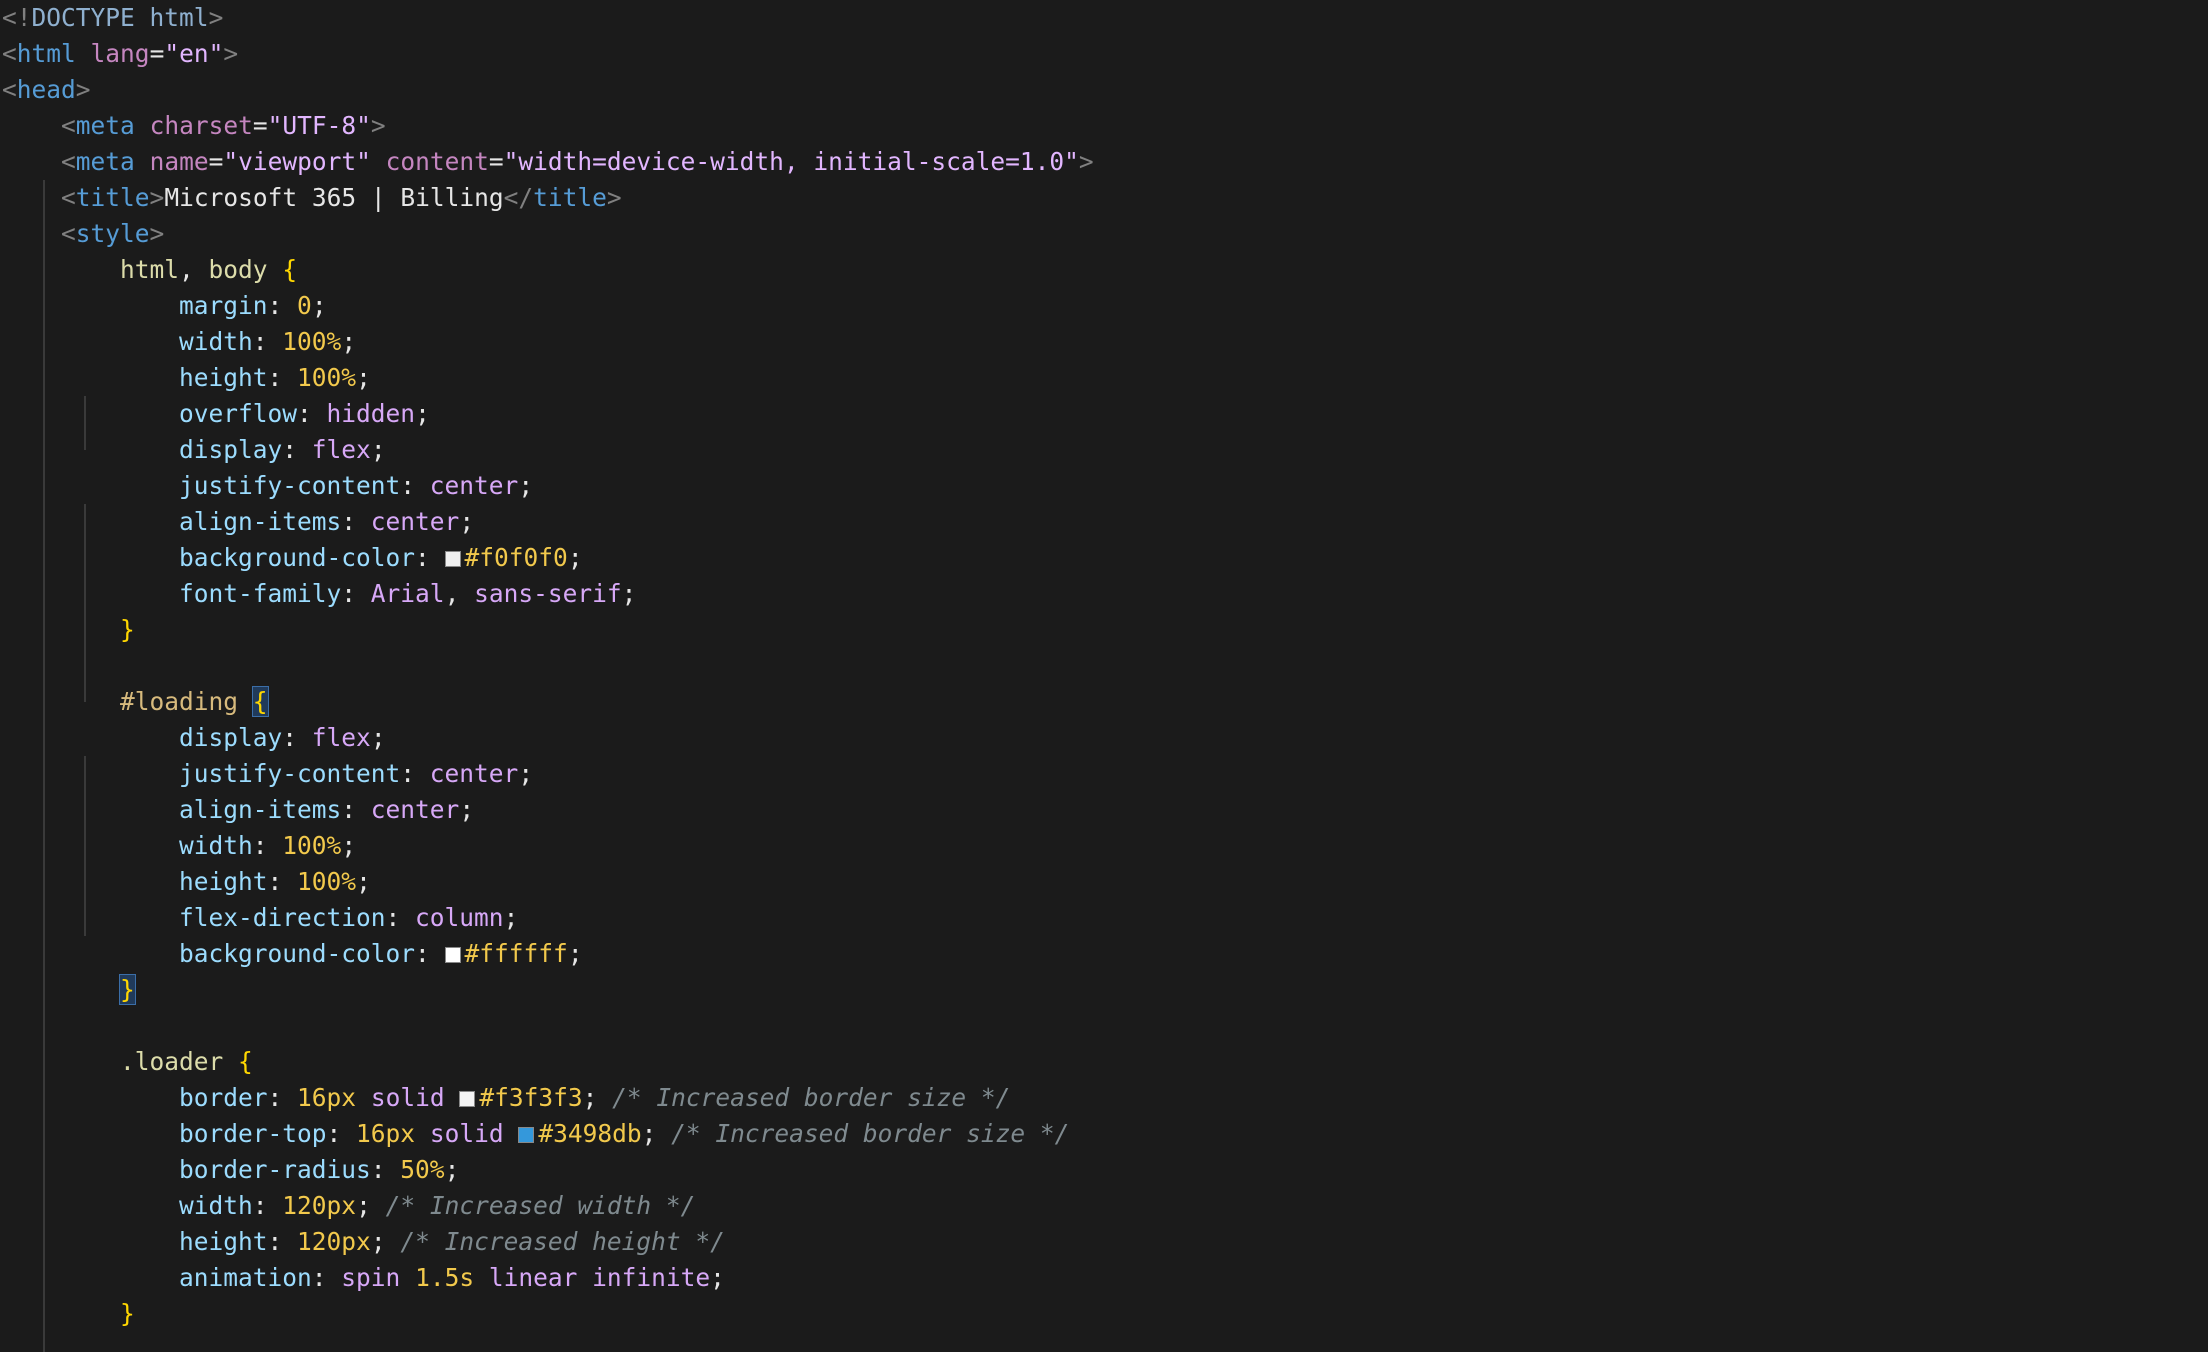  What do you see at coordinates (548, 54) in the screenshot?
I see `code-line: <html lang="en">` at bounding box center [548, 54].